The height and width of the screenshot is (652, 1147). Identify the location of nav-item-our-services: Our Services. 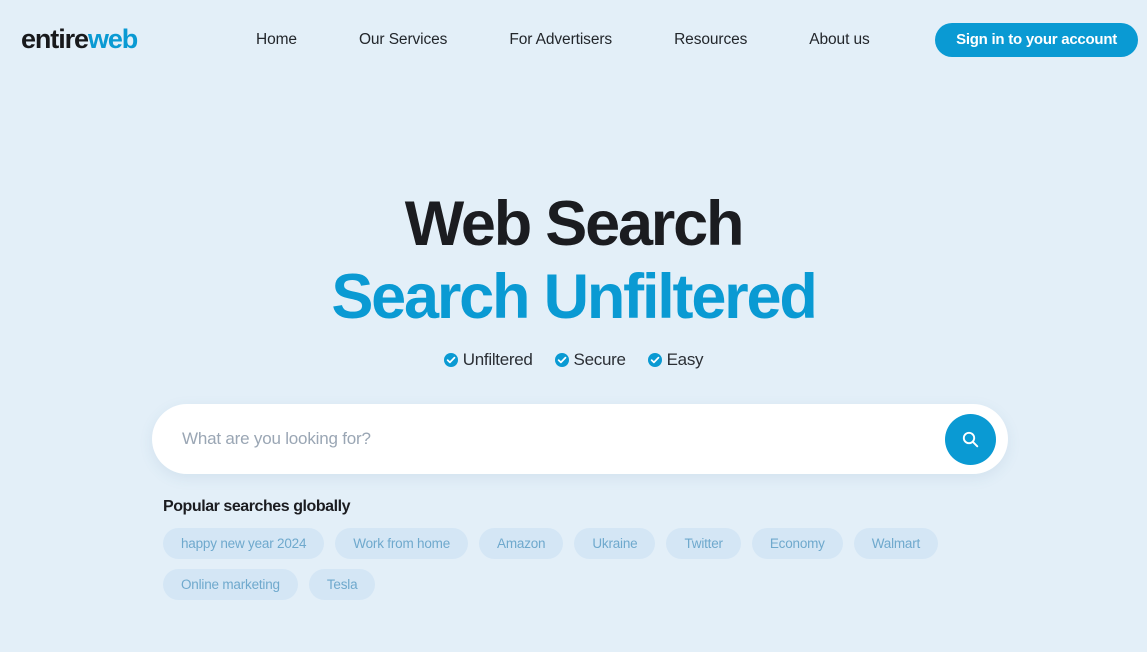
(403, 40).